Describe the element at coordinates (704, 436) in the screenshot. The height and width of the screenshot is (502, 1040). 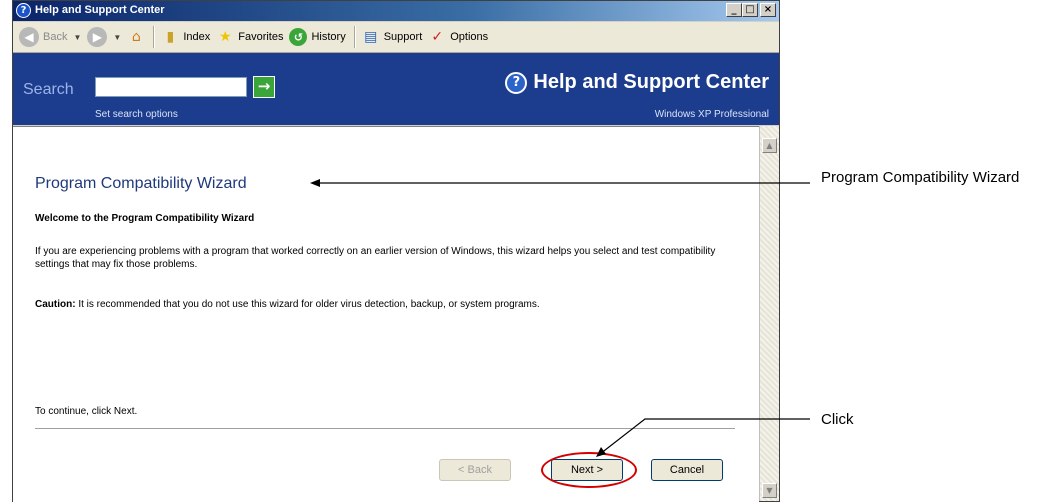
I see `click-callout-line` at that location.